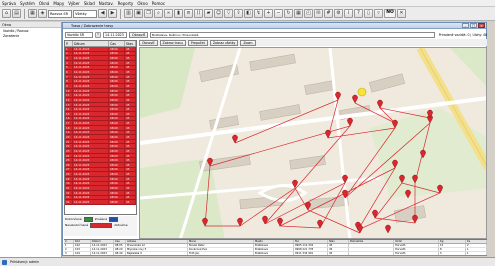  Describe the element at coordinates (142, 3) in the screenshot. I see `menu-item-okno: Okno` at that location.